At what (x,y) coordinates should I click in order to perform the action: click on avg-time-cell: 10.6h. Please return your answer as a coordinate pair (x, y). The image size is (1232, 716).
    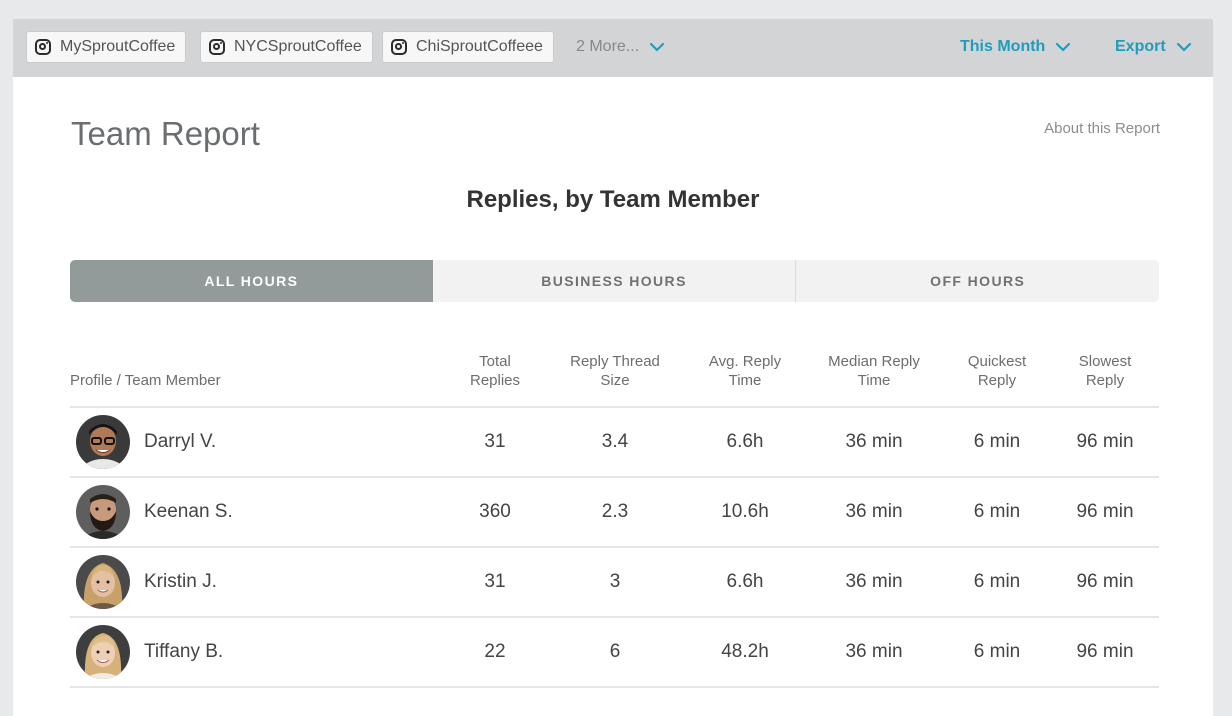
    Looking at the image, I should click on (745, 512).